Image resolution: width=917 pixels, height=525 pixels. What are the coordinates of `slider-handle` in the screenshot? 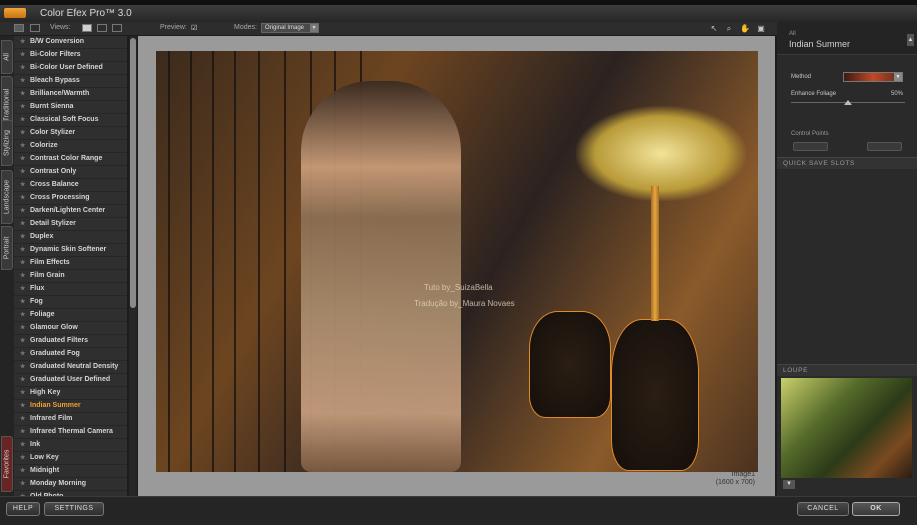 It's located at (848, 102).